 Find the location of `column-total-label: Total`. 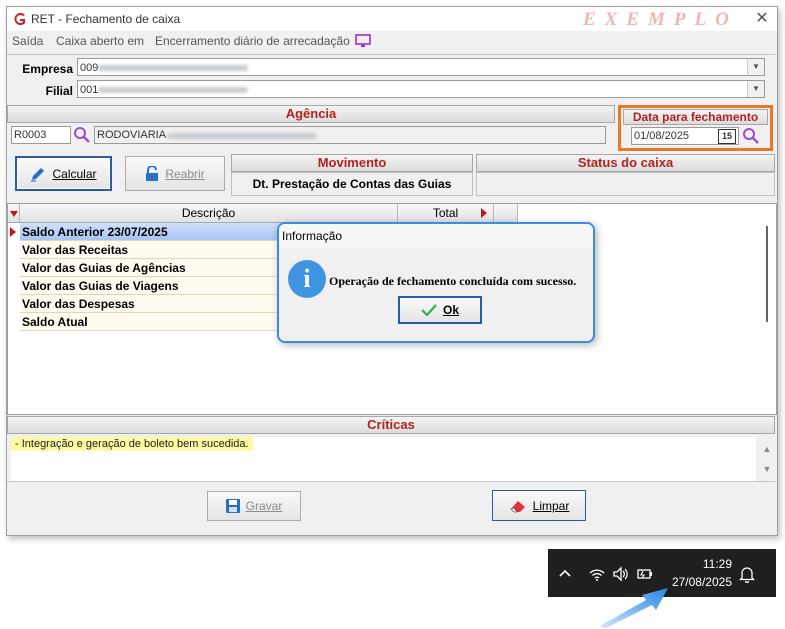

column-total-label: Total is located at coordinates (445, 213).